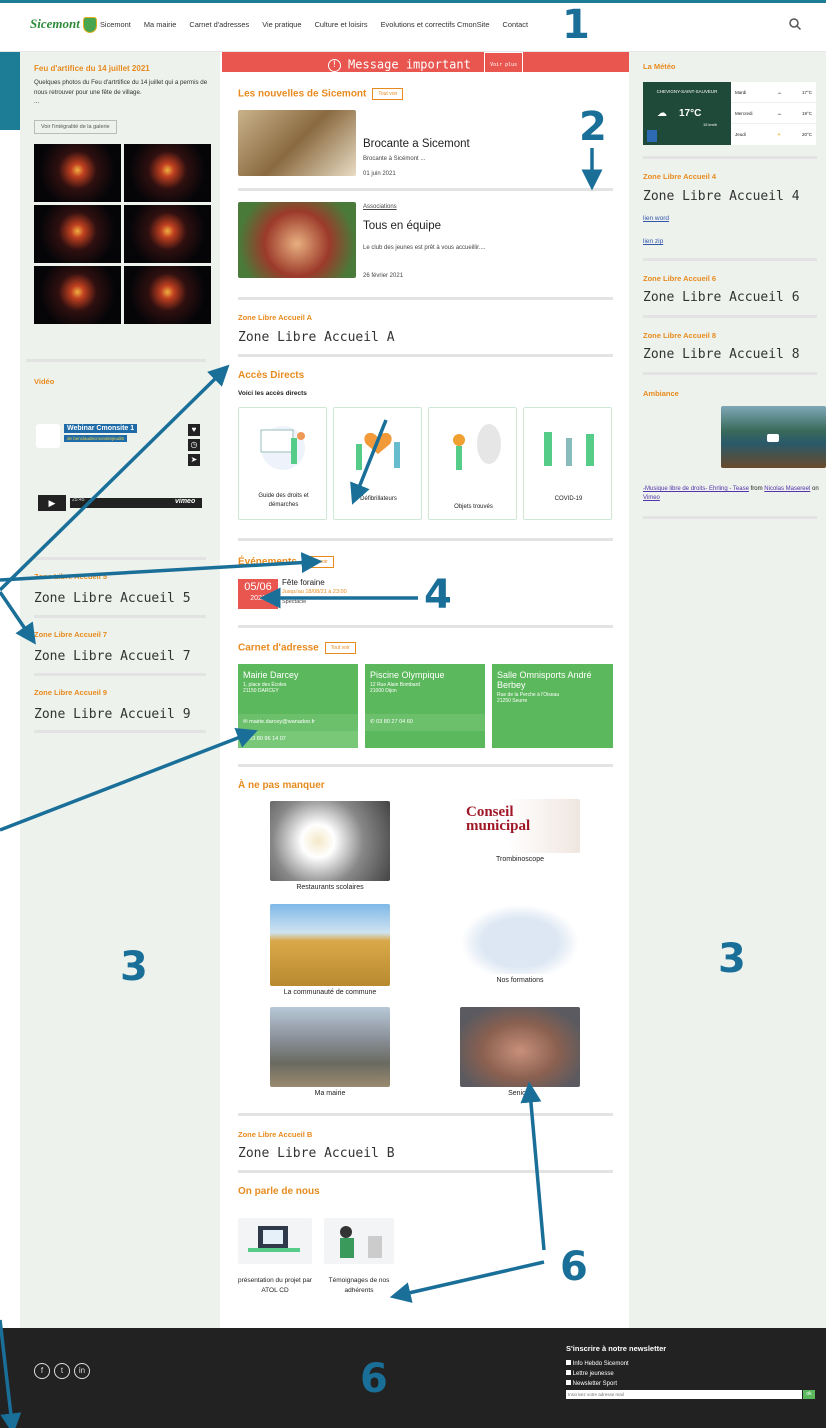 Image resolution: width=826 pixels, height=1428 pixels. Describe the element at coordinates (298, 739) in the screenshot. I see `carnet-tel-row: ✆ 03 80 96 14 07` at that location.